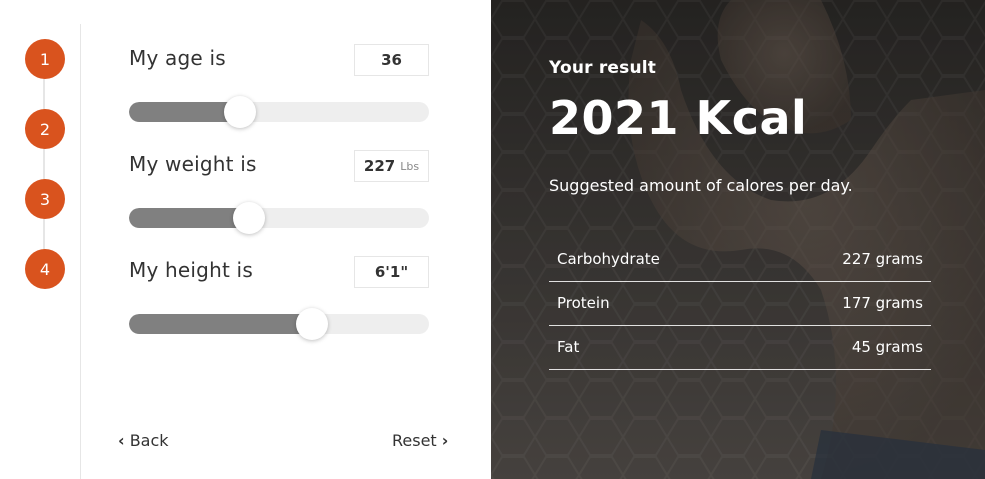 The height and width of the screenshot is (479, 985). What do you see at coordinates (678, 118) in the screenshot?
I see `kcal-value: 2021 Kcal` at bounding box center [678, 118].